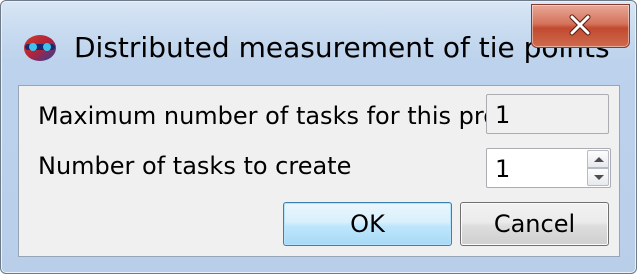 This screenshot has width=637, height=274. I want to click on spin-buttons, so click(598, 168).